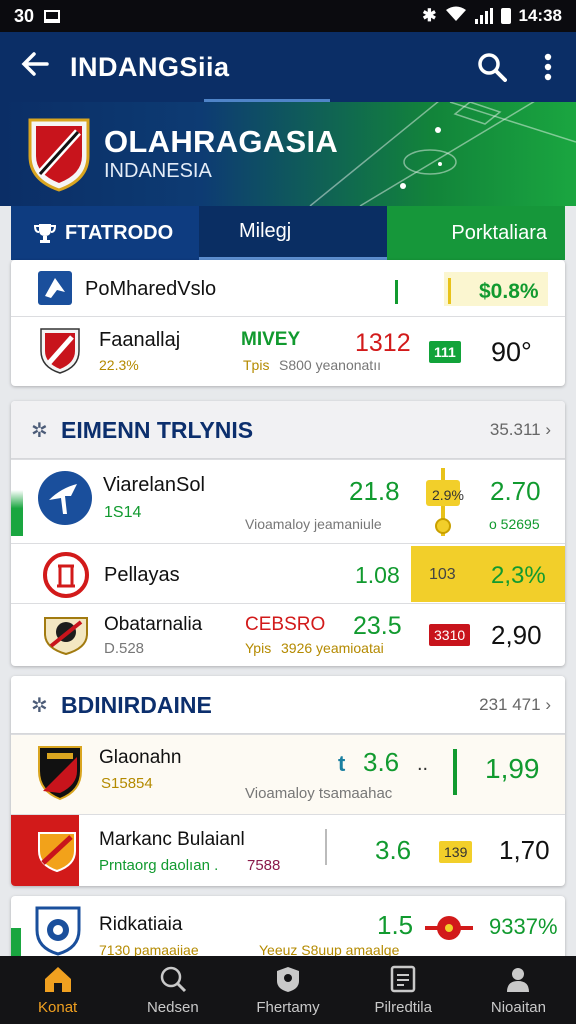 This screenshot has height=1024, width=576. I want to click on hero-banner: OLAHRAGASIA INDANESIA, so click(288, 154).